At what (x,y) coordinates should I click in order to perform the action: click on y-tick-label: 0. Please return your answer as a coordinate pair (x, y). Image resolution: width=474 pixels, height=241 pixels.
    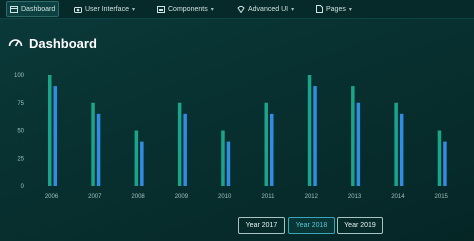
    Looking at the image, I should click on (23, 187).